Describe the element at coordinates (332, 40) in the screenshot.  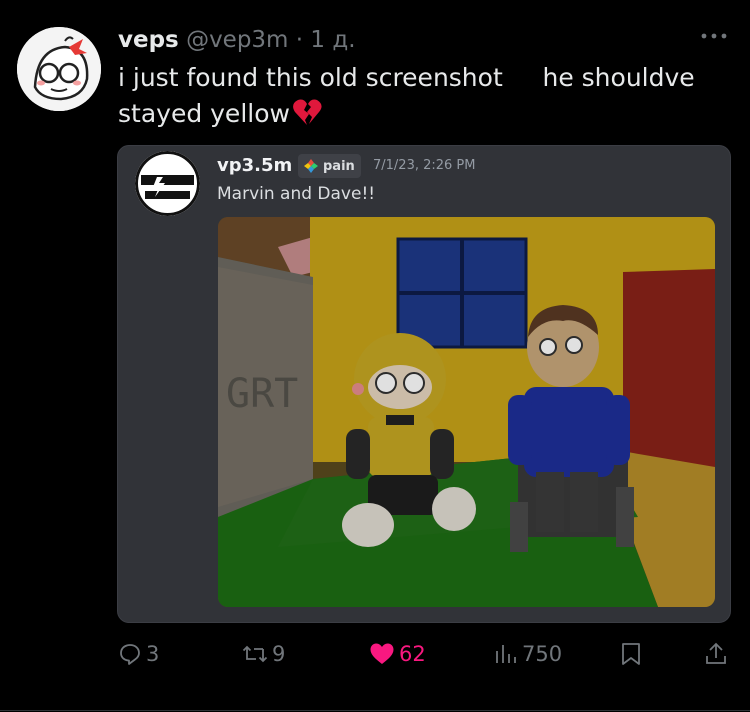
I see `post-time: 1 д.` at that location.